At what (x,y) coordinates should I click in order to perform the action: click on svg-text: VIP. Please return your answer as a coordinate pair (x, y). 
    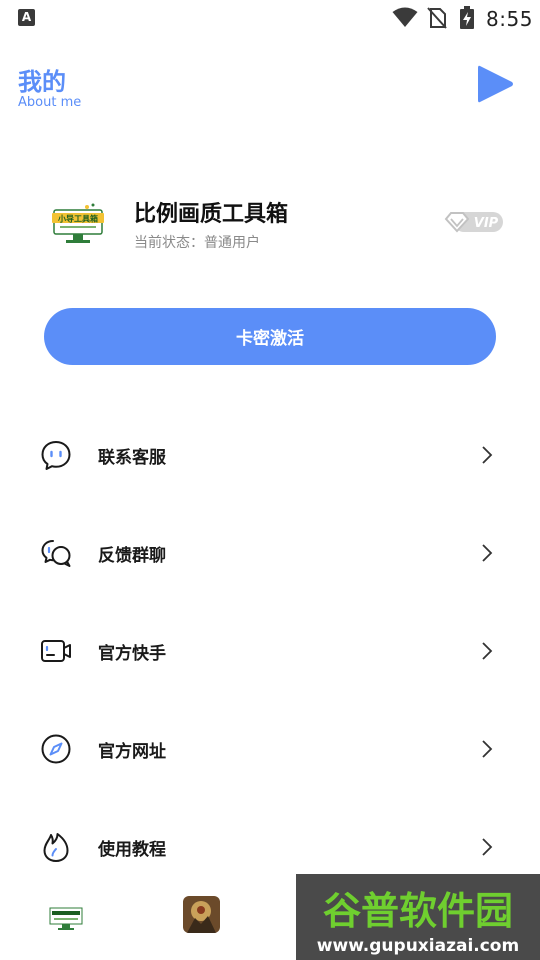
    Looking at the image, I should click on (486, 223).